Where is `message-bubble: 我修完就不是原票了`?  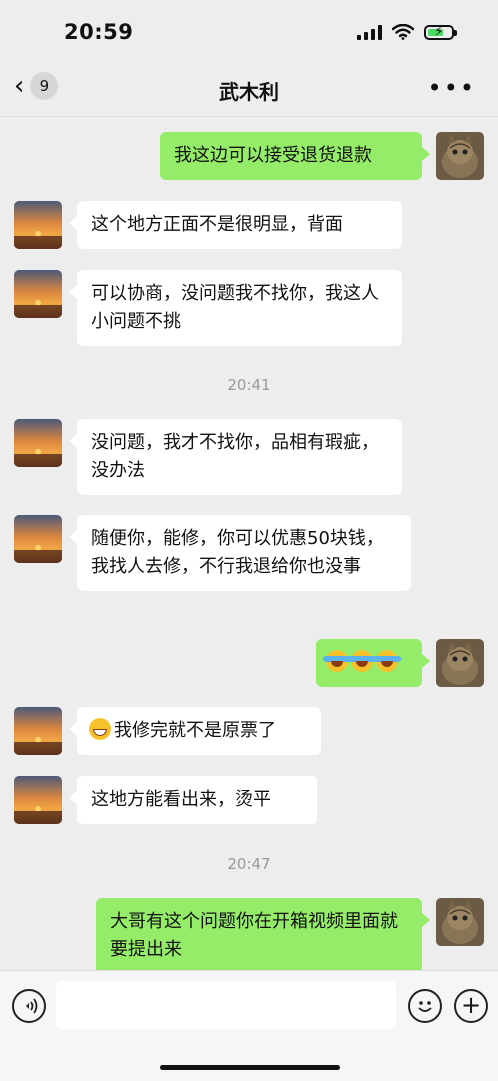 message-bubble: 我修完就不是原票了 is located at coordinates (195, 731).